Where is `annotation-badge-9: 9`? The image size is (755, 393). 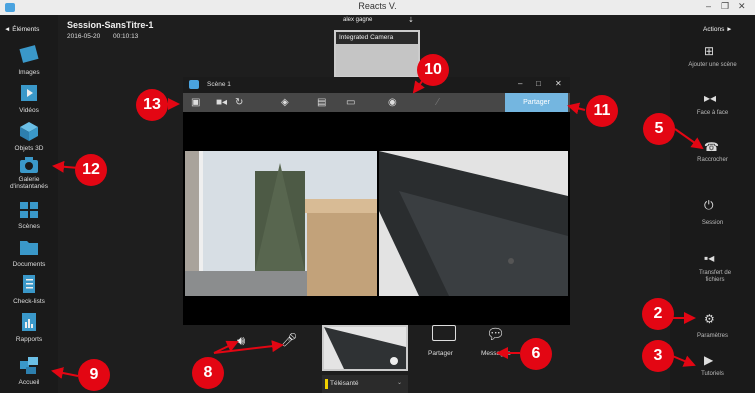
annotation-badge-9: 9 is located at coordinates (94, 375).